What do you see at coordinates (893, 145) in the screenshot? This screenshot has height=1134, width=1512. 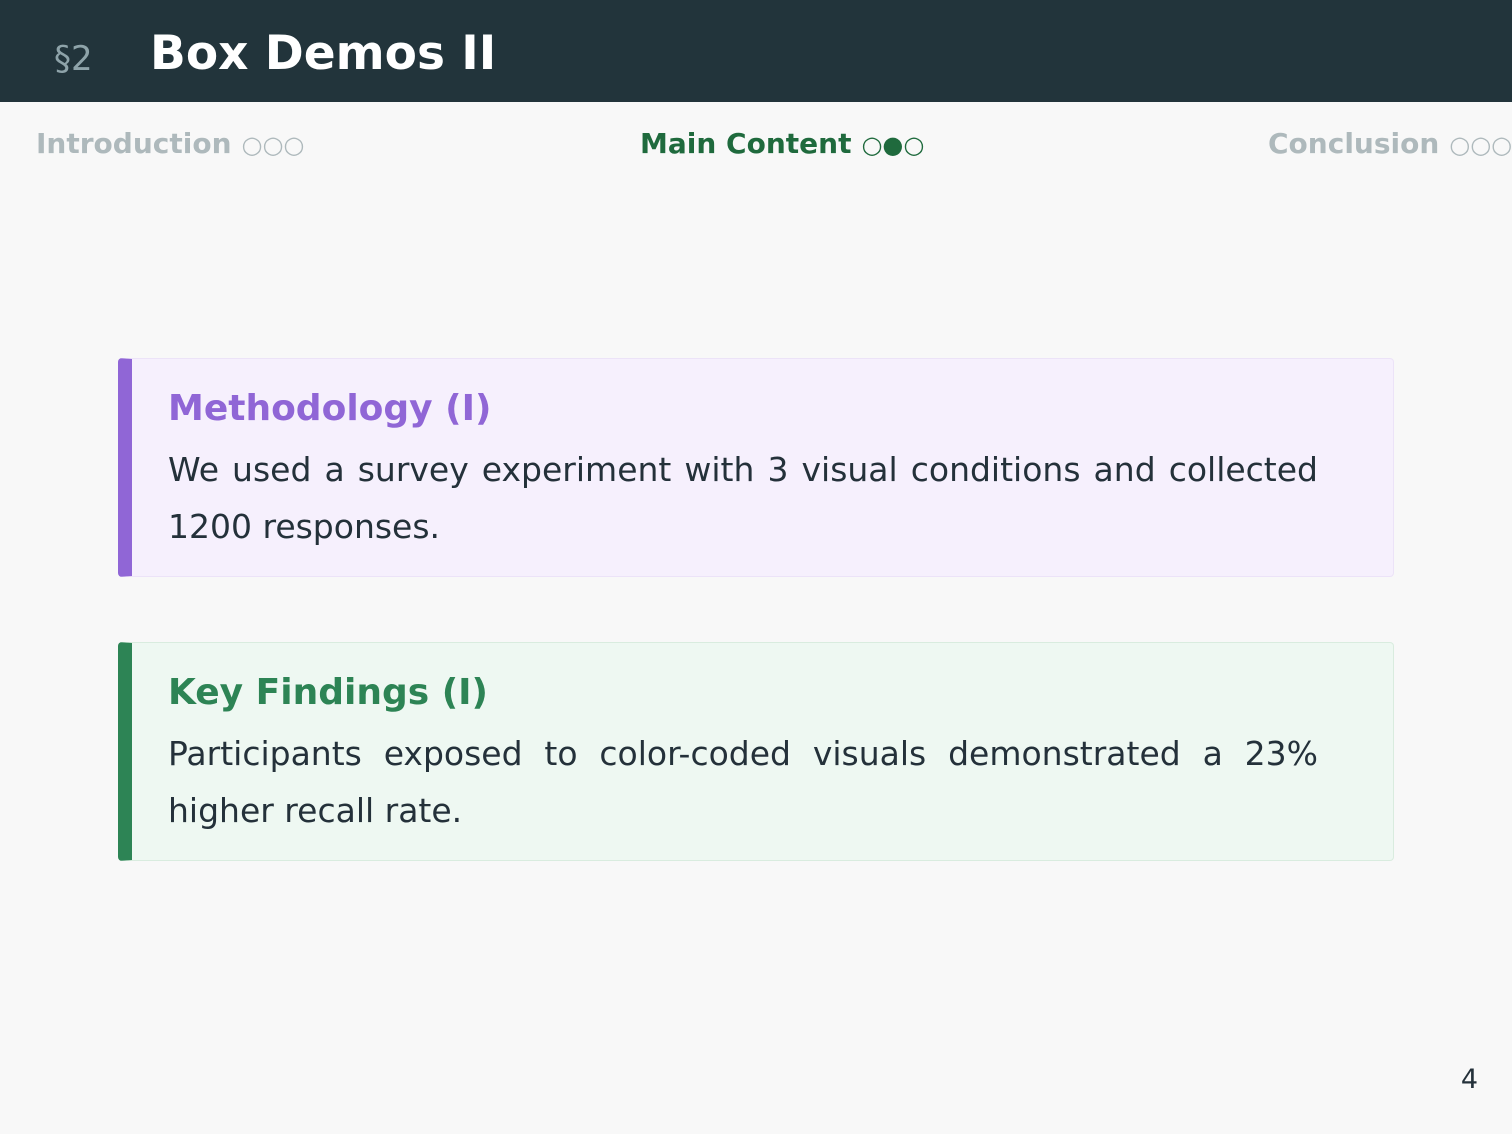 I see `nav-progress-dots: ○●○` at bounding box center [893, 145].